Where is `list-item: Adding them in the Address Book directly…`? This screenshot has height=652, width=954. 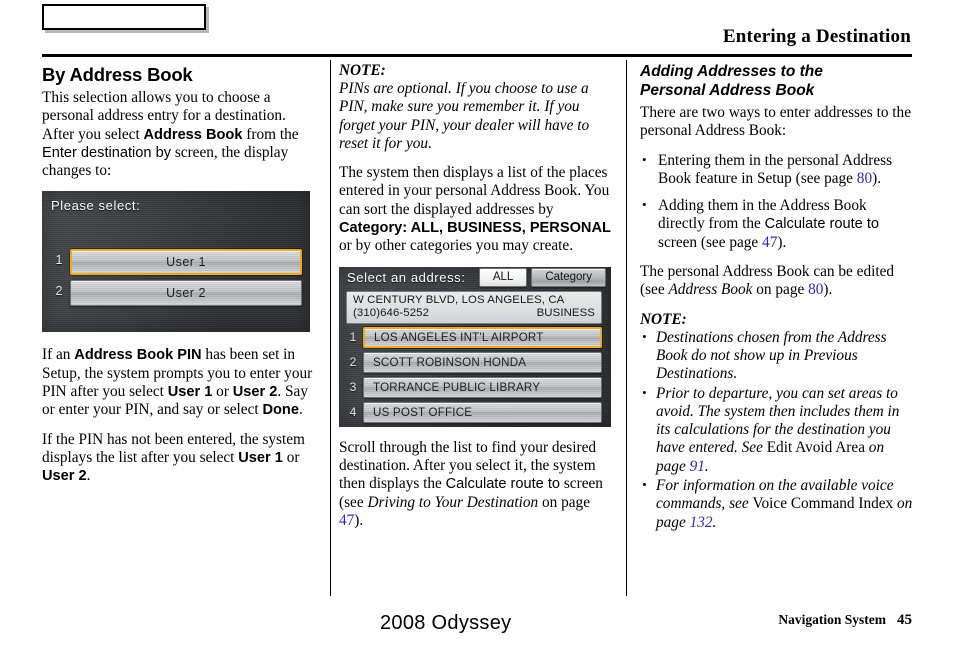
list-item: Adding them in the Address Book directly… is located at coordinates (777, 224).